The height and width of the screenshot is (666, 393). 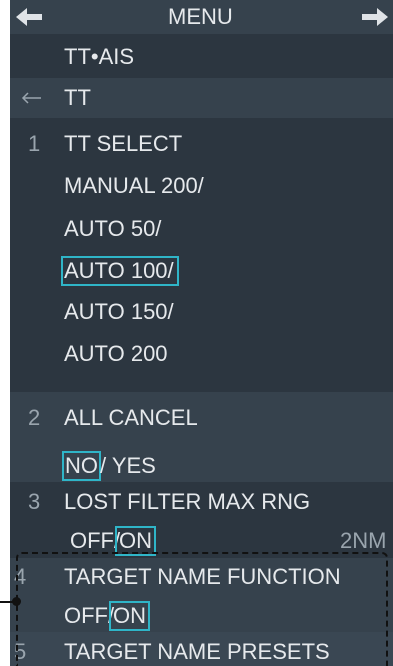 I want to click on item-label: ALL CANCEL, so click(x=131, y=418).